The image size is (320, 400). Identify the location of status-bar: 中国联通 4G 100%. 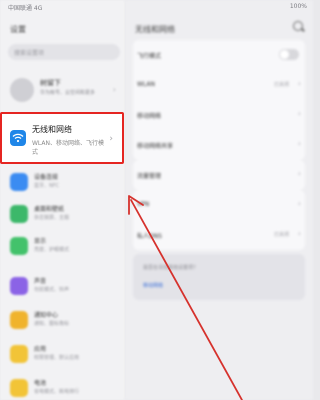
(156, 7).